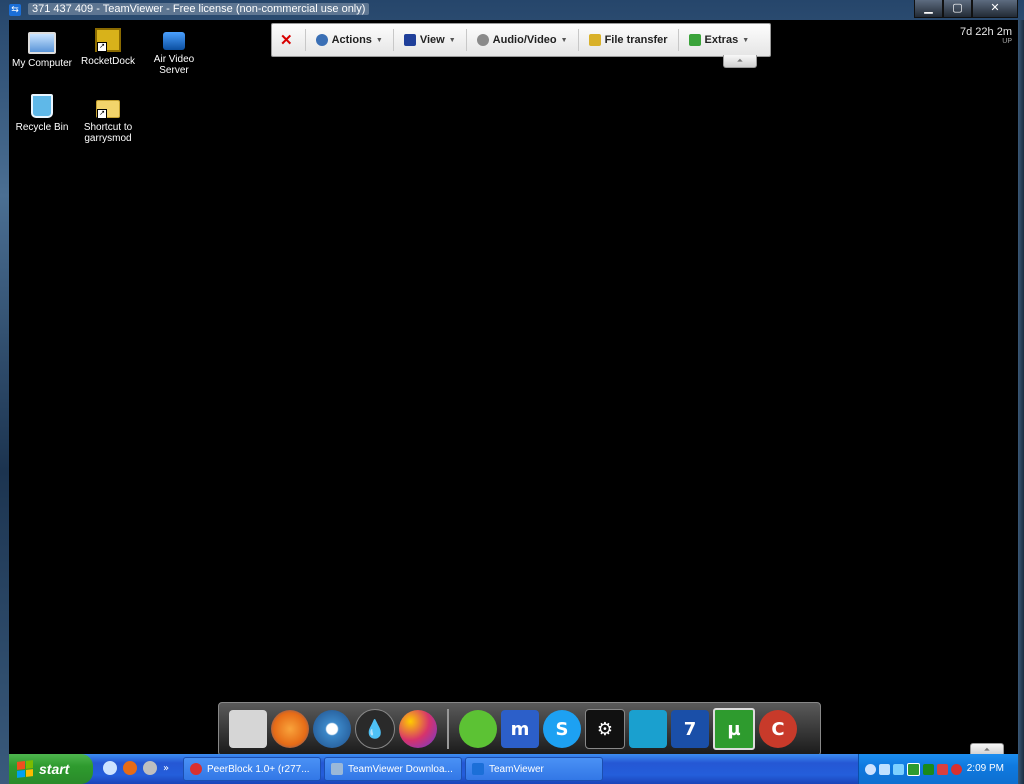  What do you see at coordinates (418, 729) in the screenshot?
I see `colors-icon` at bounding box center [418, 729].